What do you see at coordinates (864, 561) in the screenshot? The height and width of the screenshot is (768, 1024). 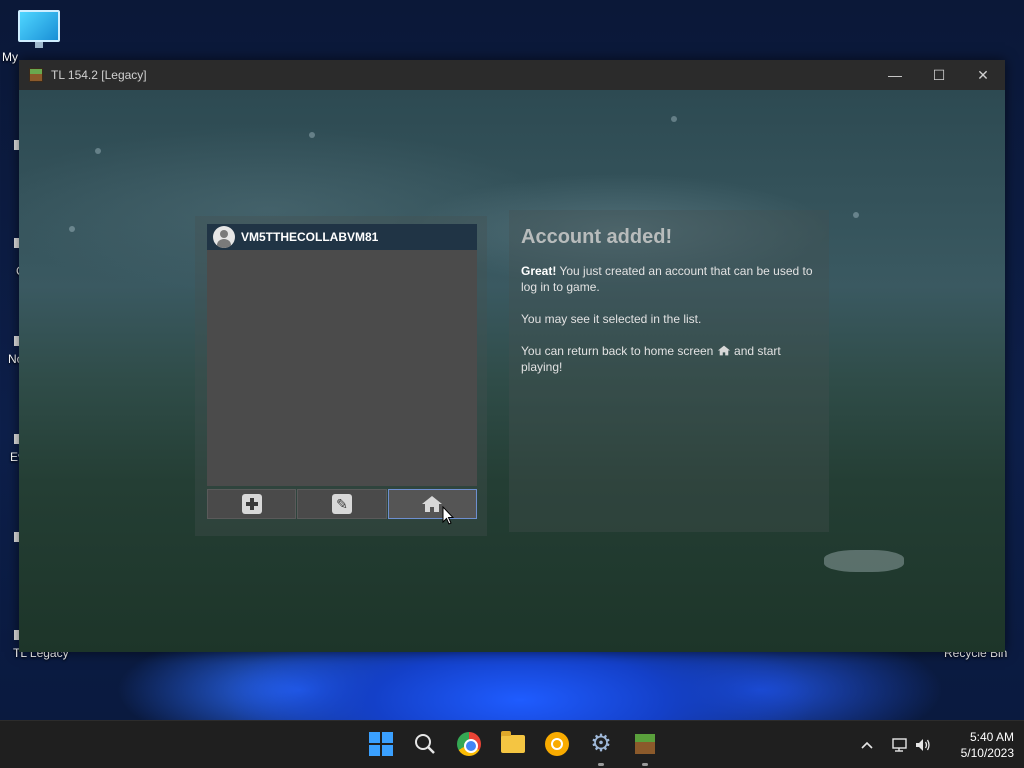 I see `background-snow-patch` at bounding box center [864, 561].